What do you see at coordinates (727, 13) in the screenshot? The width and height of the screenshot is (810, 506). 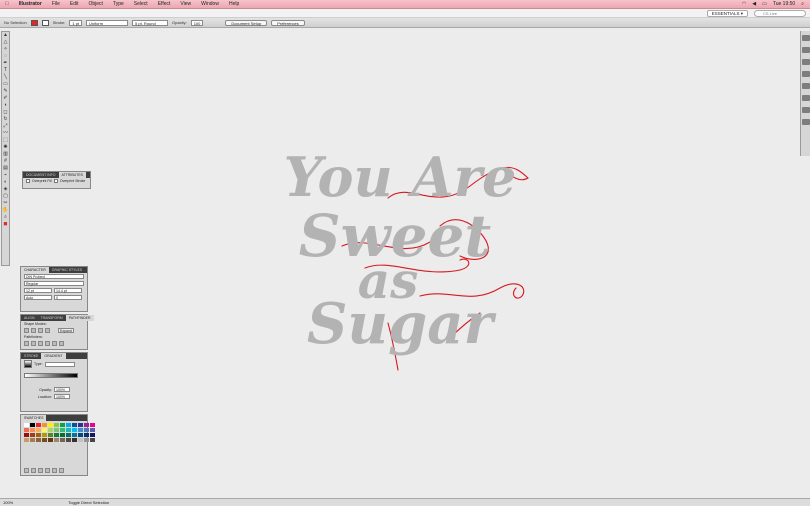 I see `workspace-switcher: ESSENTIALS ▾` at bounding box center [727, 13].